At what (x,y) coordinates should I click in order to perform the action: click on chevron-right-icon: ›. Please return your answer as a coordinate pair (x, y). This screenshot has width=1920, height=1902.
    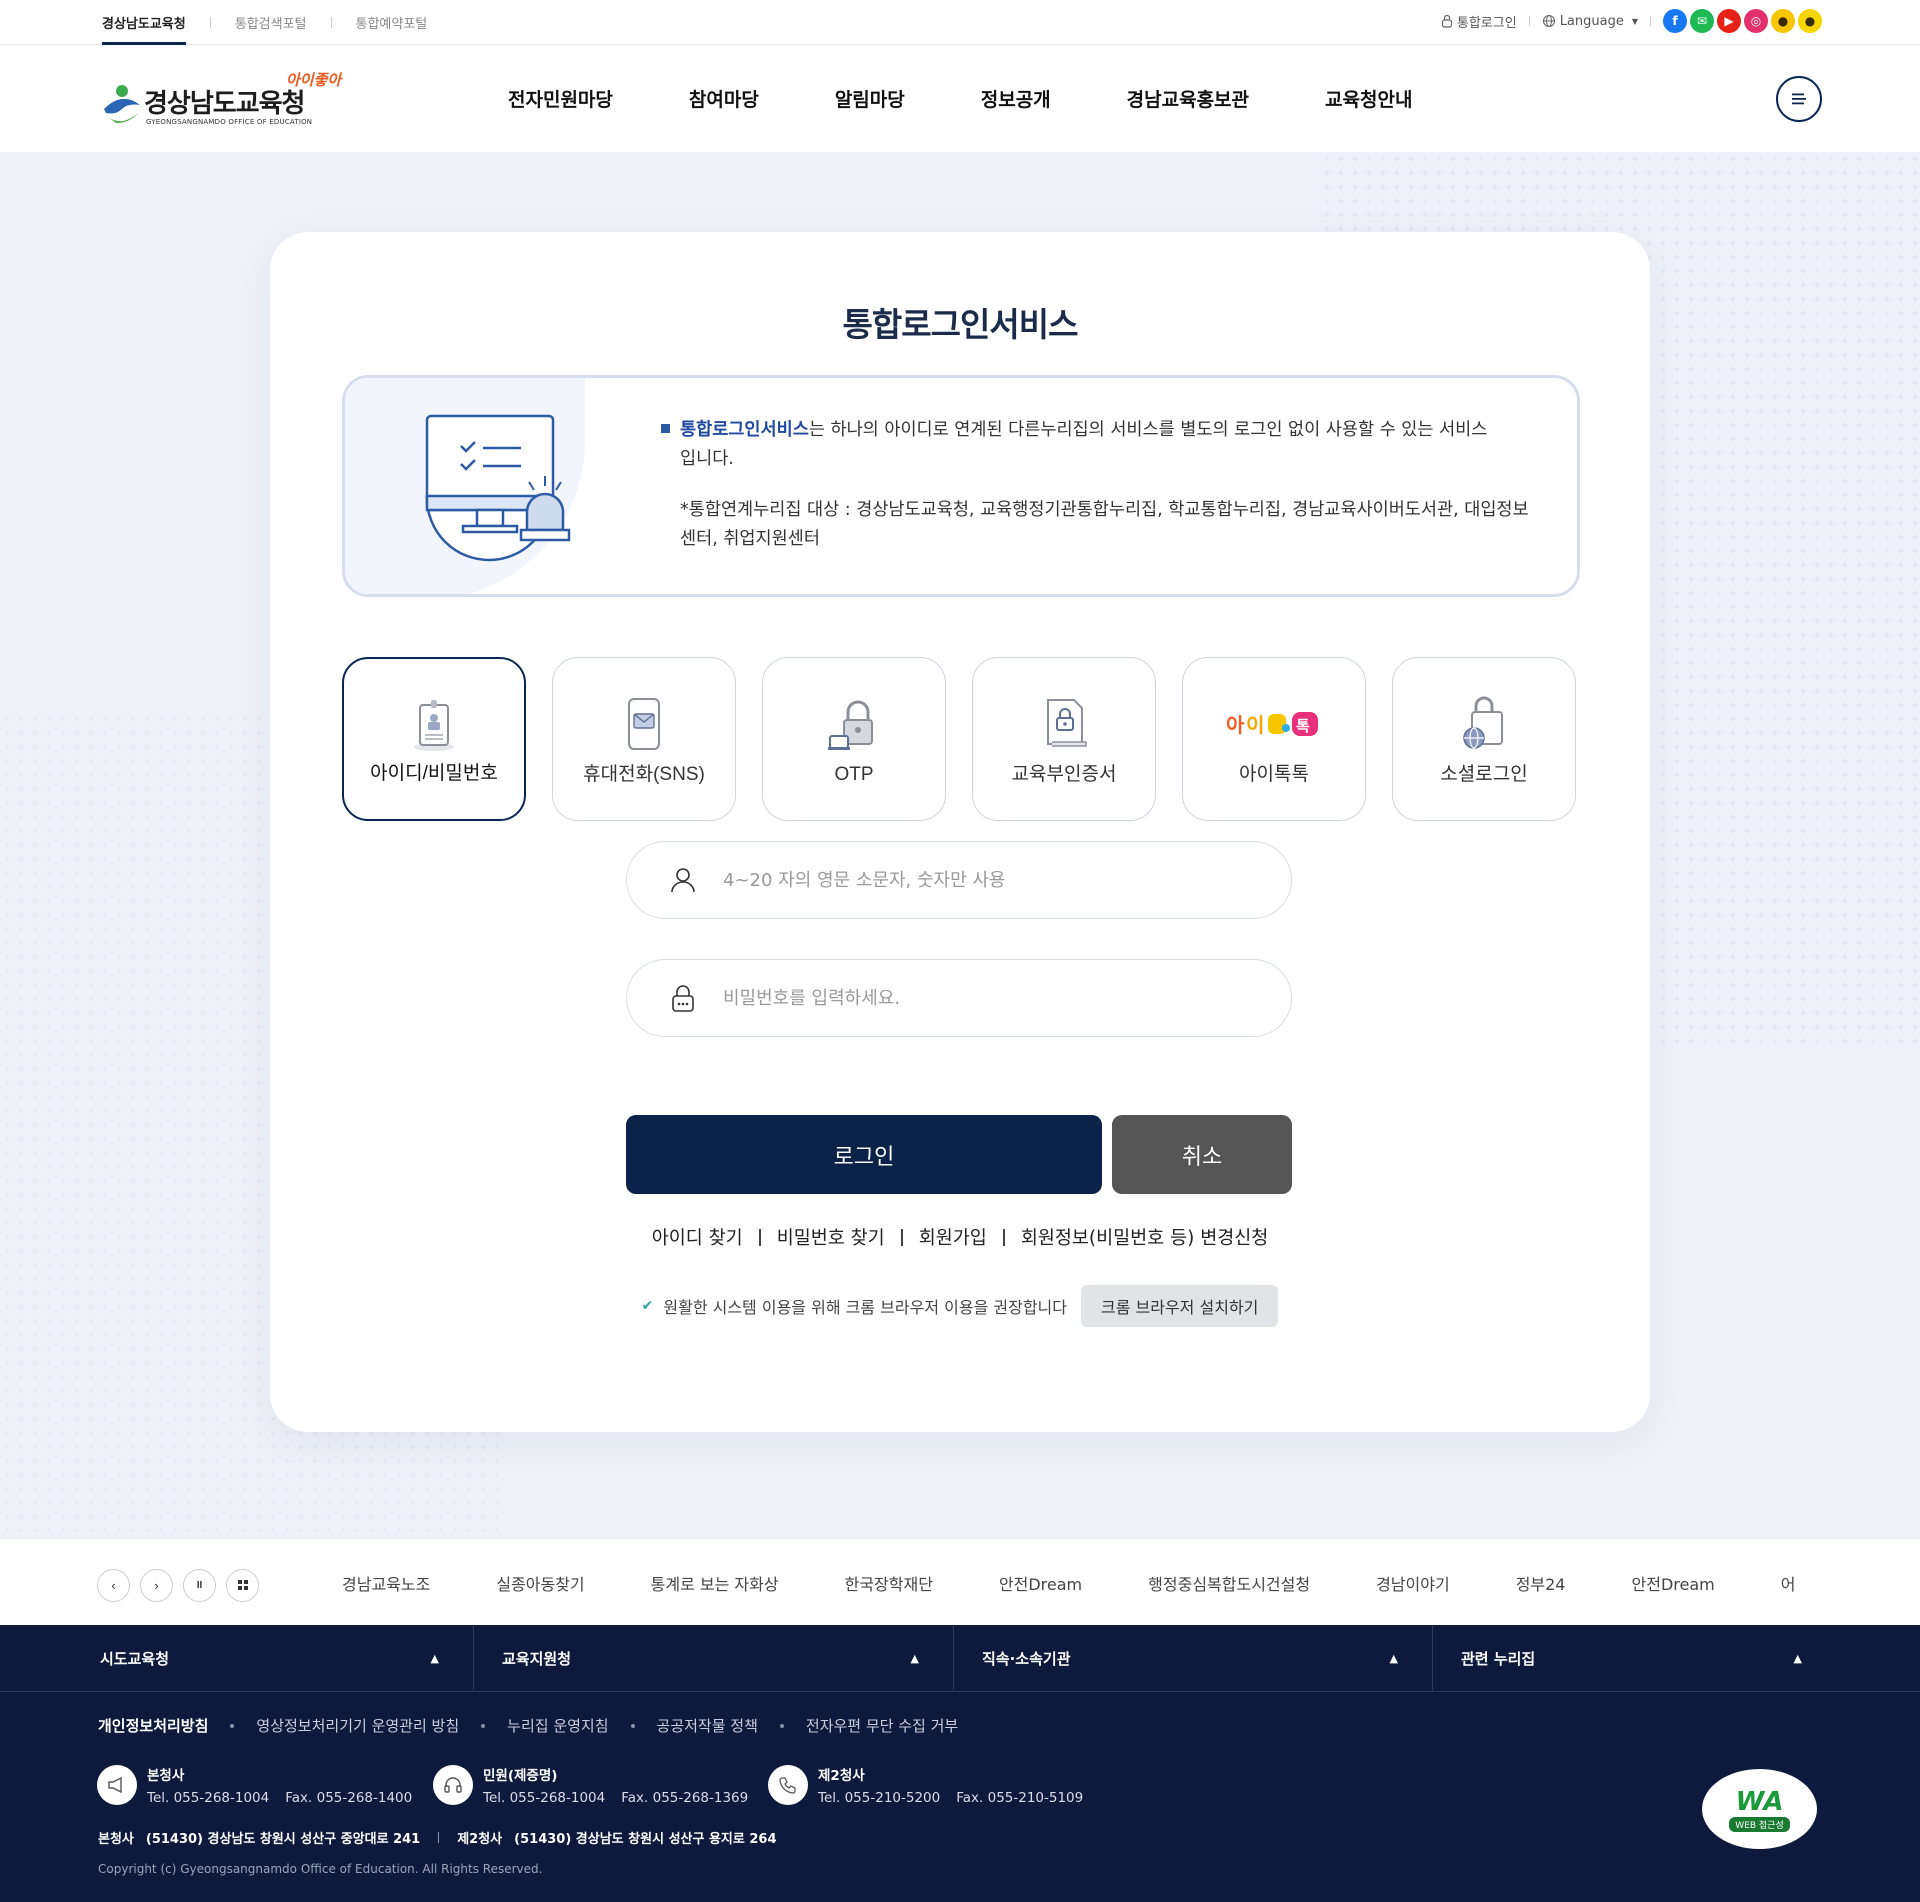
    Looking at the image, I should click on (156, 1585).